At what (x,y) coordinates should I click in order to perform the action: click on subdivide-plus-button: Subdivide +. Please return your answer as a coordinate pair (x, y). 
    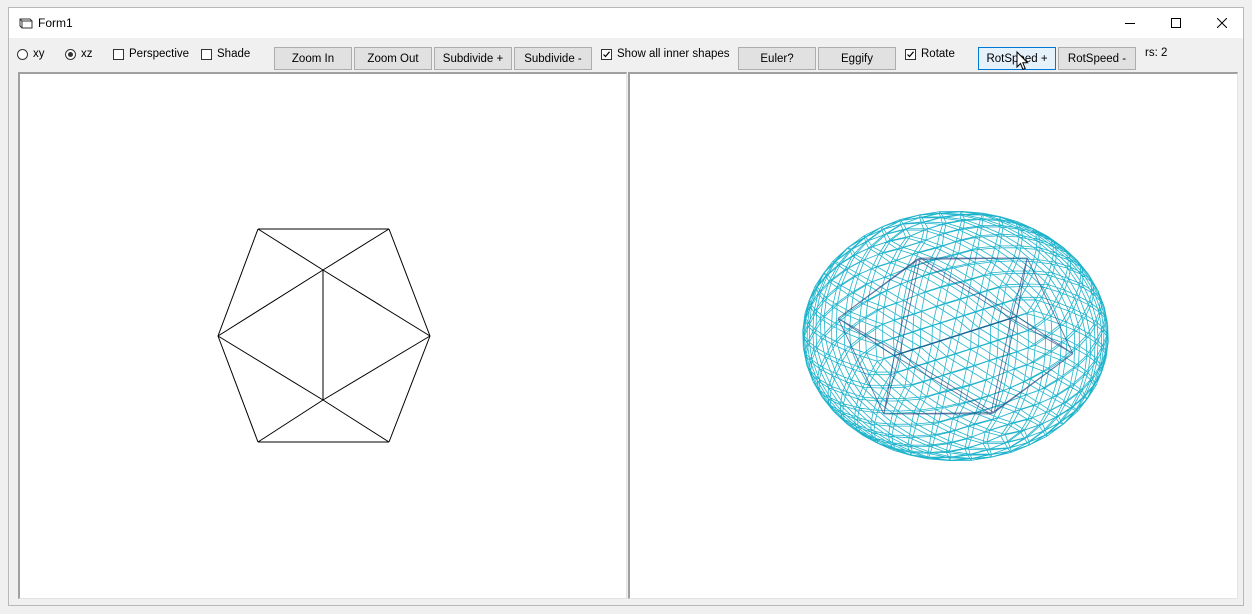
    Looking at the image, I should click on (473, 58).